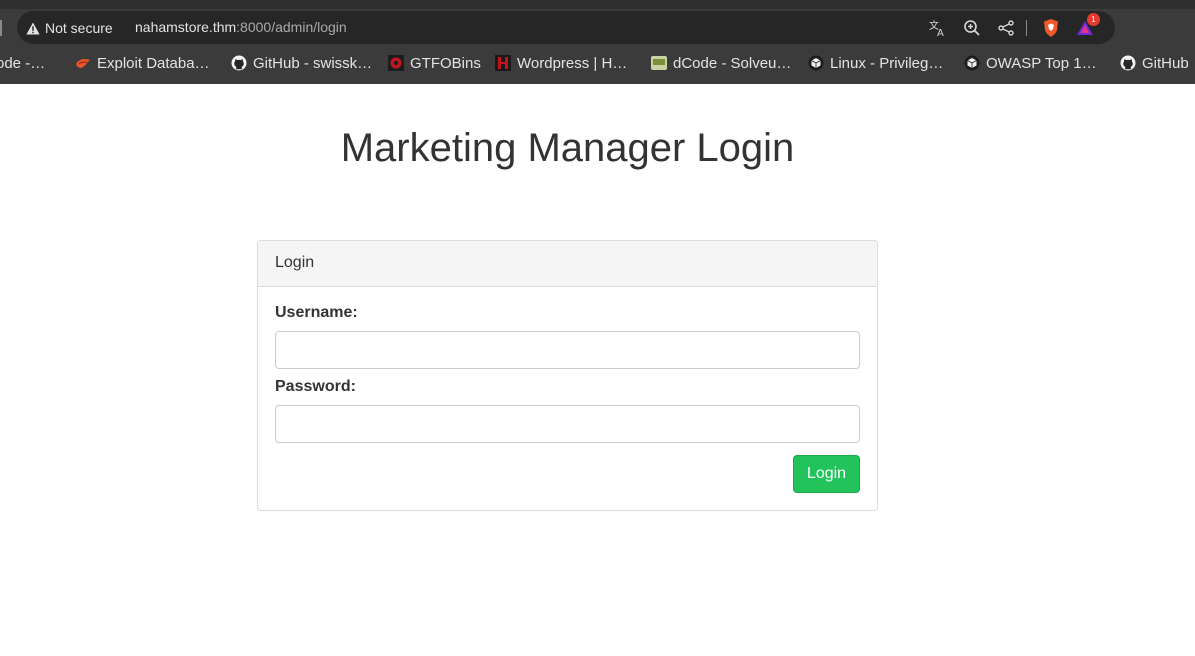 The width and height of the screenshot is (1195, 656). I want to click on password-input, so click(567, 424).